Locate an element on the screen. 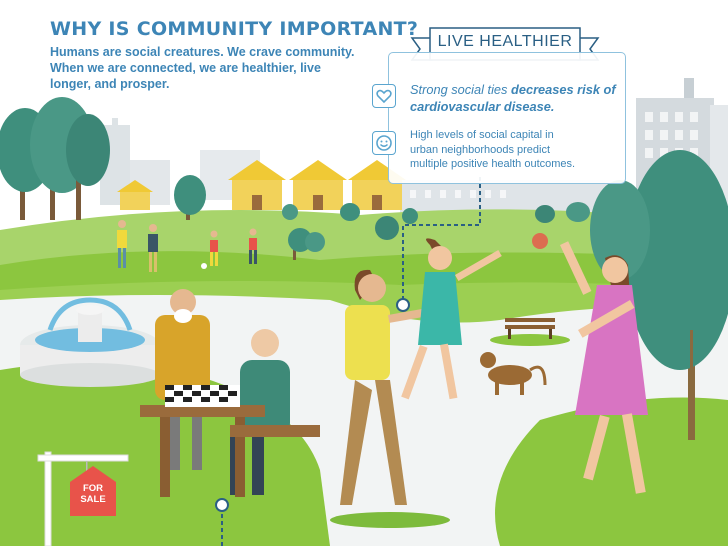 This screenshot has width=728, height=546. heart-icon is located at coordinates (384, 96).